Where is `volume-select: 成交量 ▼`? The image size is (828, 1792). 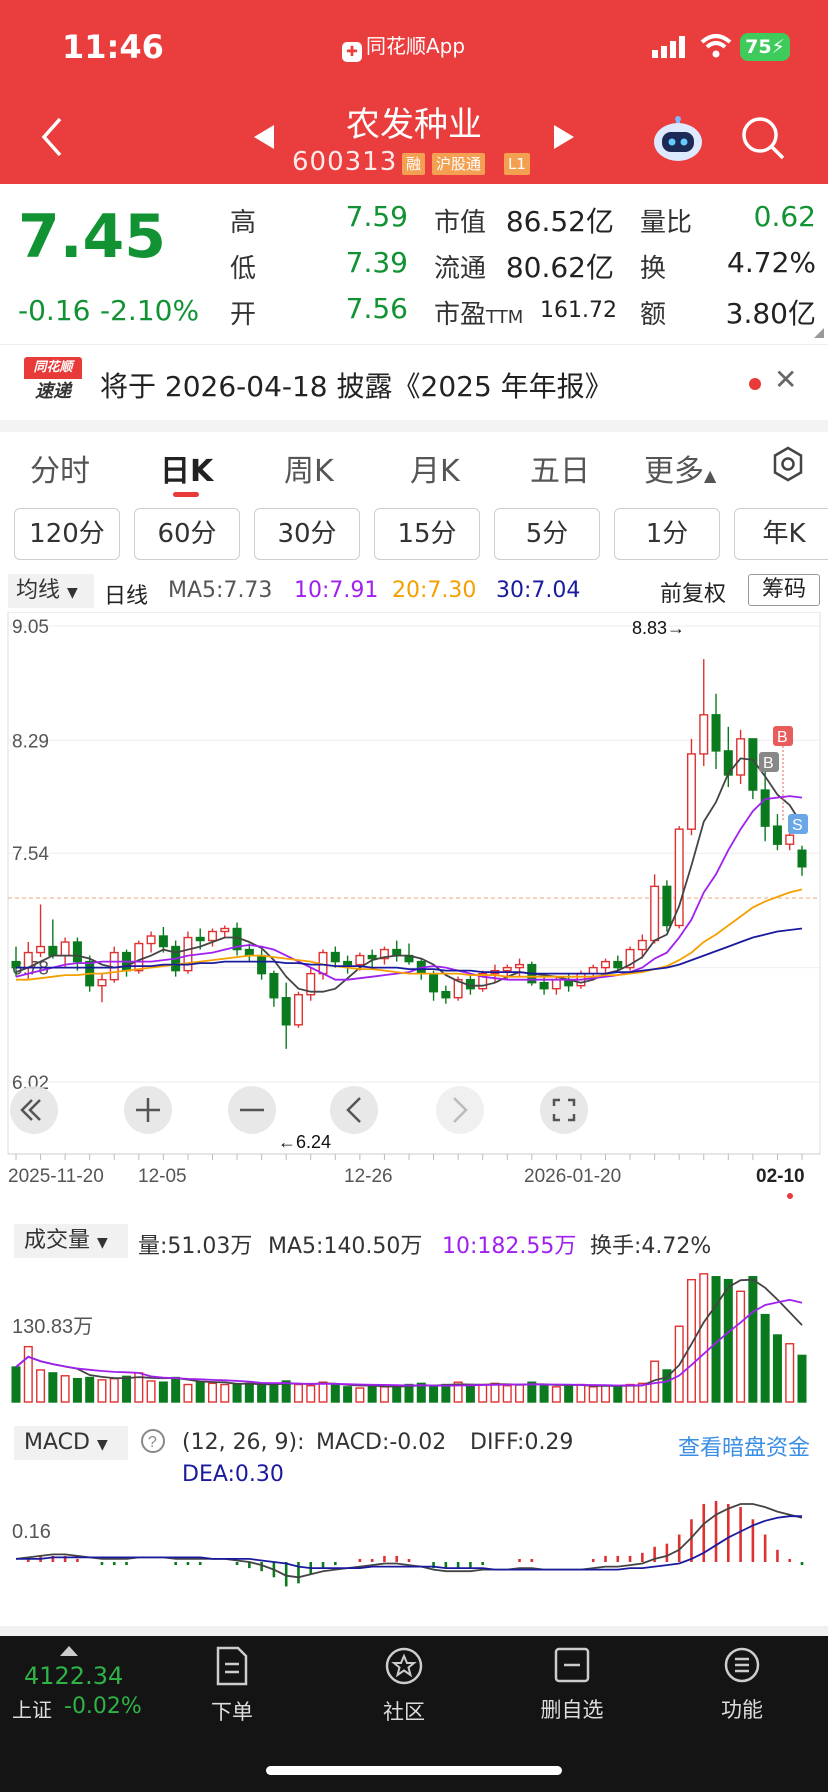 volume-select: 成交量 ▼ is located at coordinates (71, 1241).